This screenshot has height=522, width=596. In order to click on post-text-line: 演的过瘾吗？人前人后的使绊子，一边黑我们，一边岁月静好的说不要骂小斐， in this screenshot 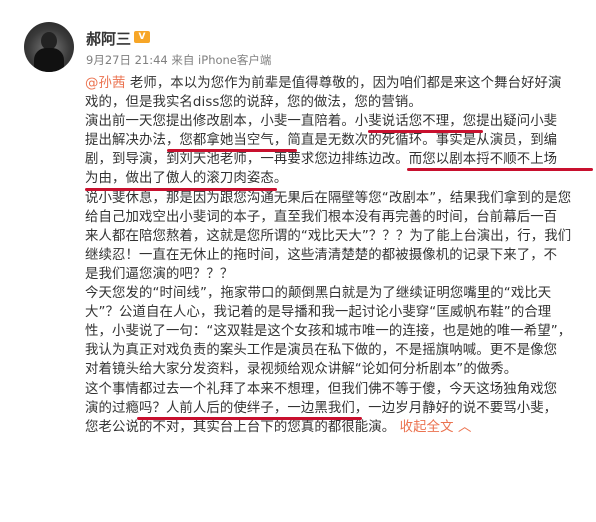, I will do `click(337, 408)`.